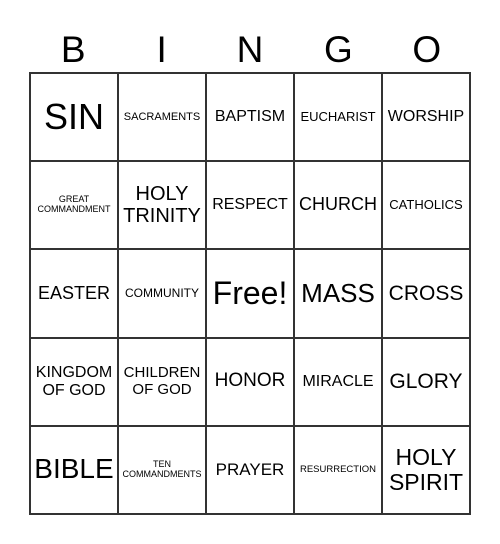  What do you see at coordinates (250, 205) in the screenshot?
I see `bingo-cell: RESPECT` at bounding box center [250, 205].